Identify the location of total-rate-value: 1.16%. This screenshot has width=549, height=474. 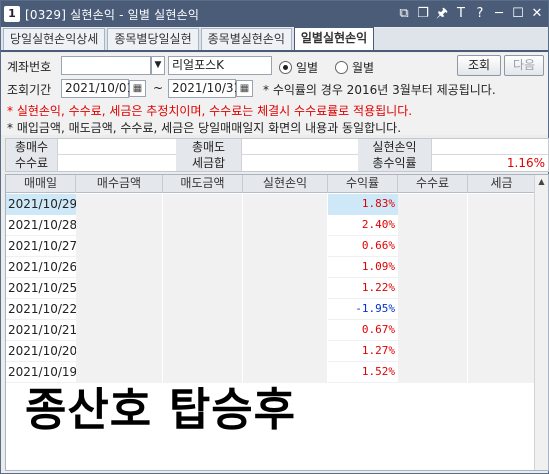
(525, 163).